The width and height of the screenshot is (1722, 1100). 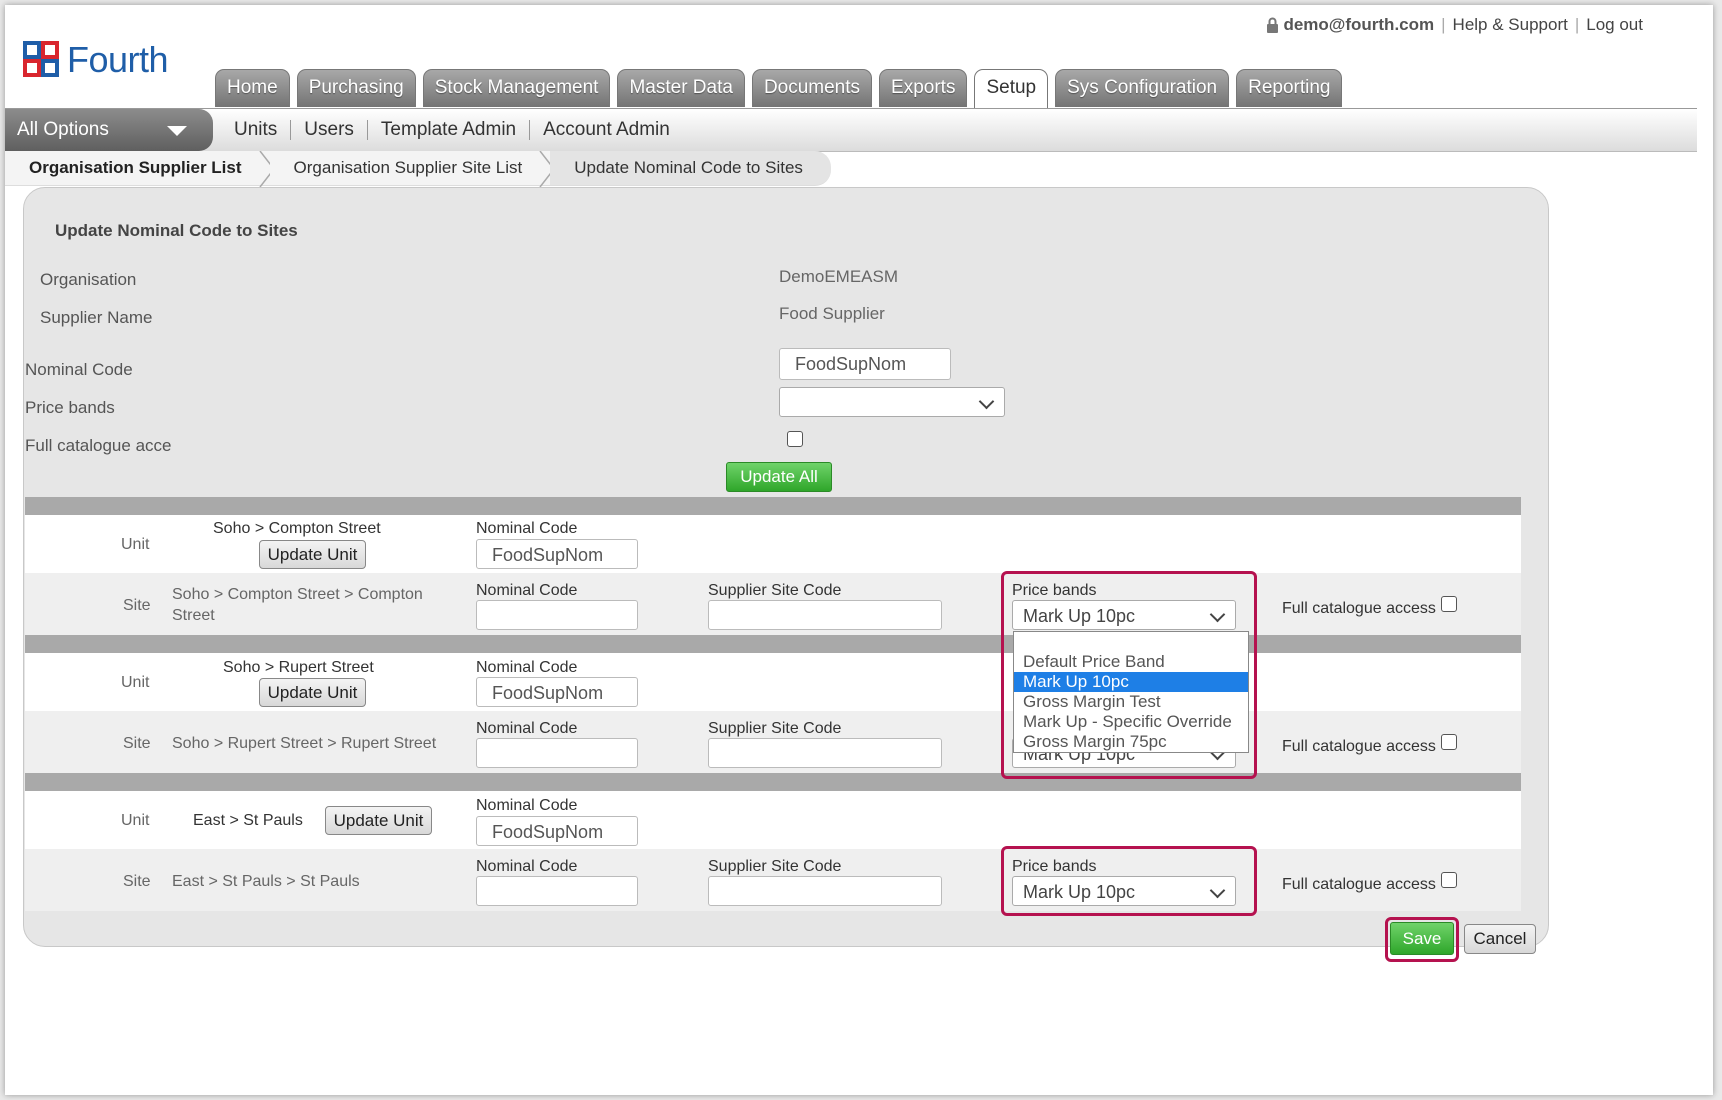 I want to click on tab-reporting: Reporting, so click(x=1289, y=88).